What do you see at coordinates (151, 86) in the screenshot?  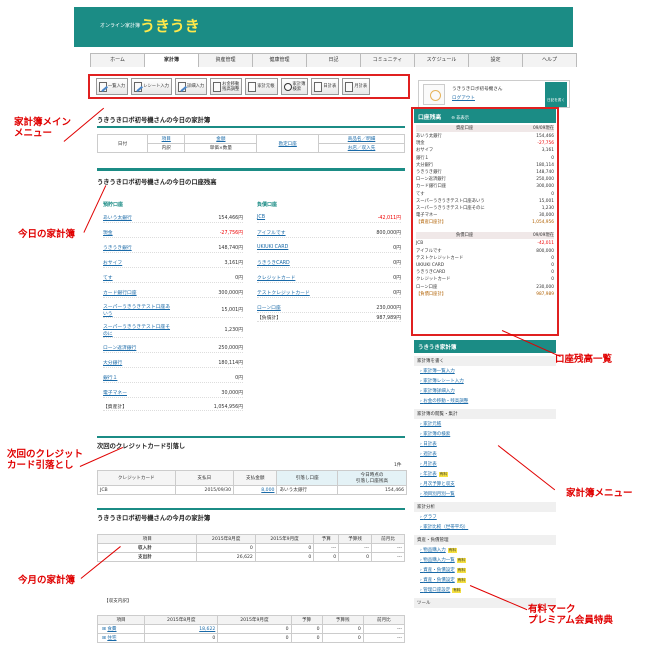 I see `toolbar-button-1: レシート入力` at bounding box center [151, 86].